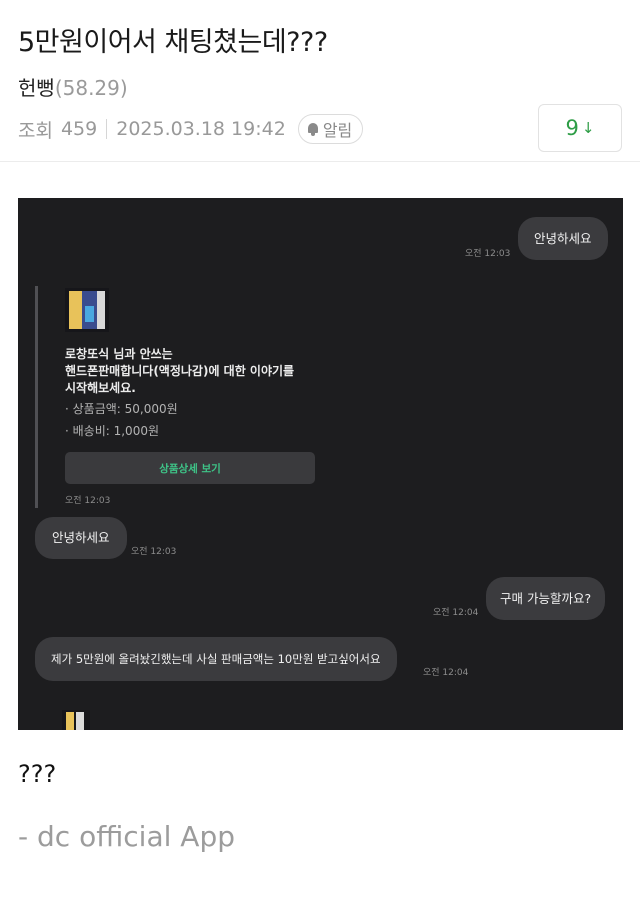  I want to click on author-name: 헌뻥, so click(36, 88).